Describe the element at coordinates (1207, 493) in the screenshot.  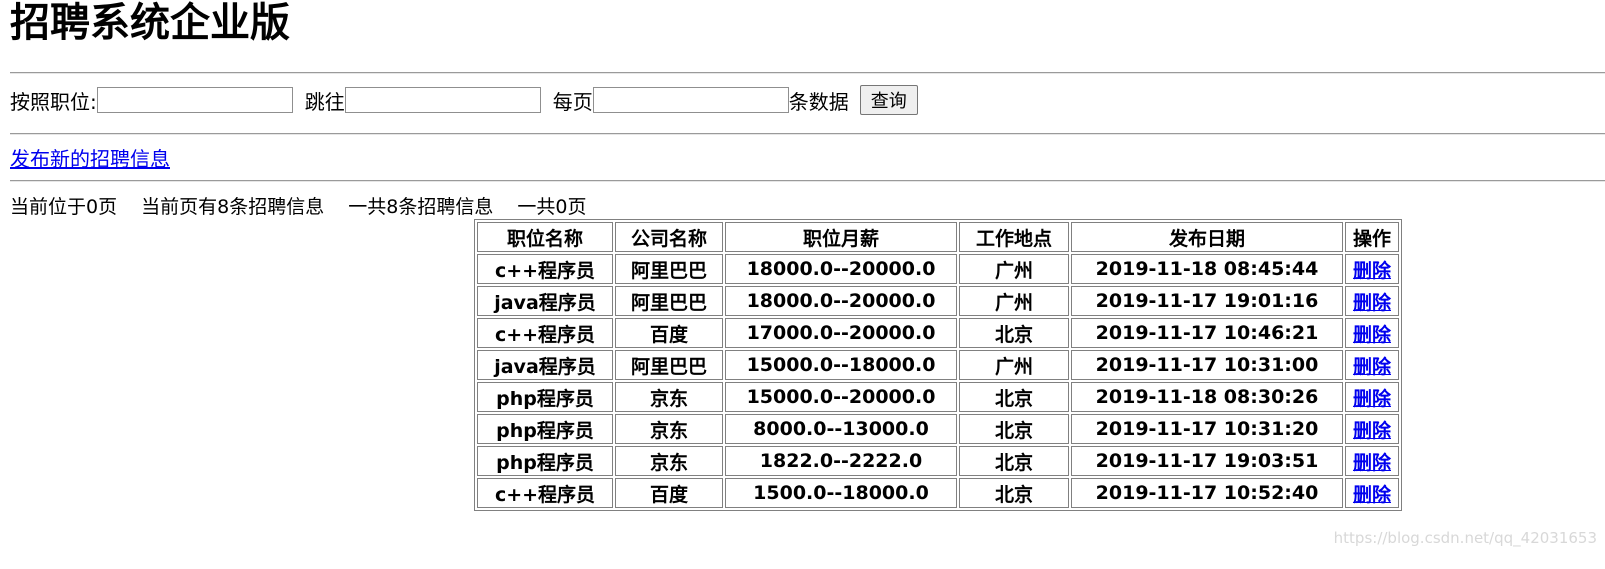
I see `cell-date: 2019-11-17 10:52:40` at that location.